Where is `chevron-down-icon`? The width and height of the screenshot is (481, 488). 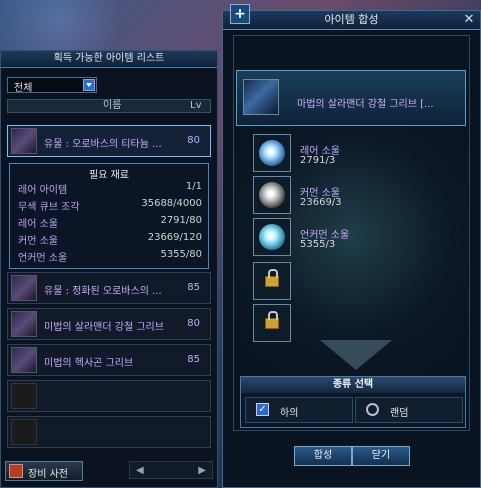
chevron-down-icon is located at coordinates (89, 85).